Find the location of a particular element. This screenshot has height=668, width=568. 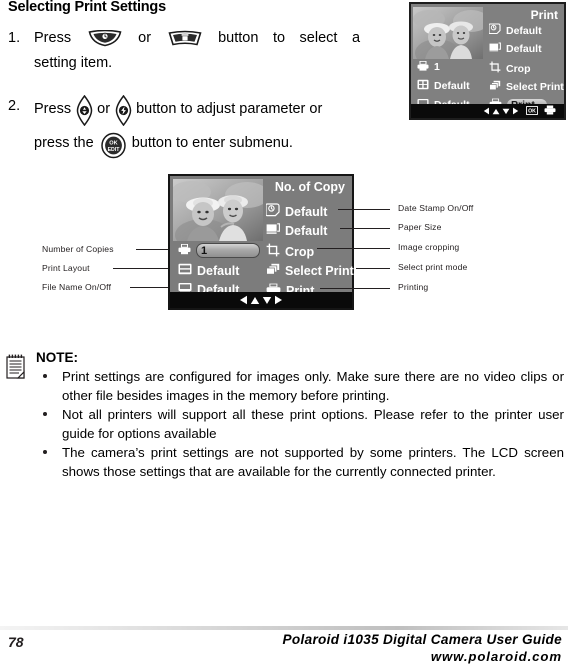

delete-wedge-button-icon is located at coordinates (185, 38).